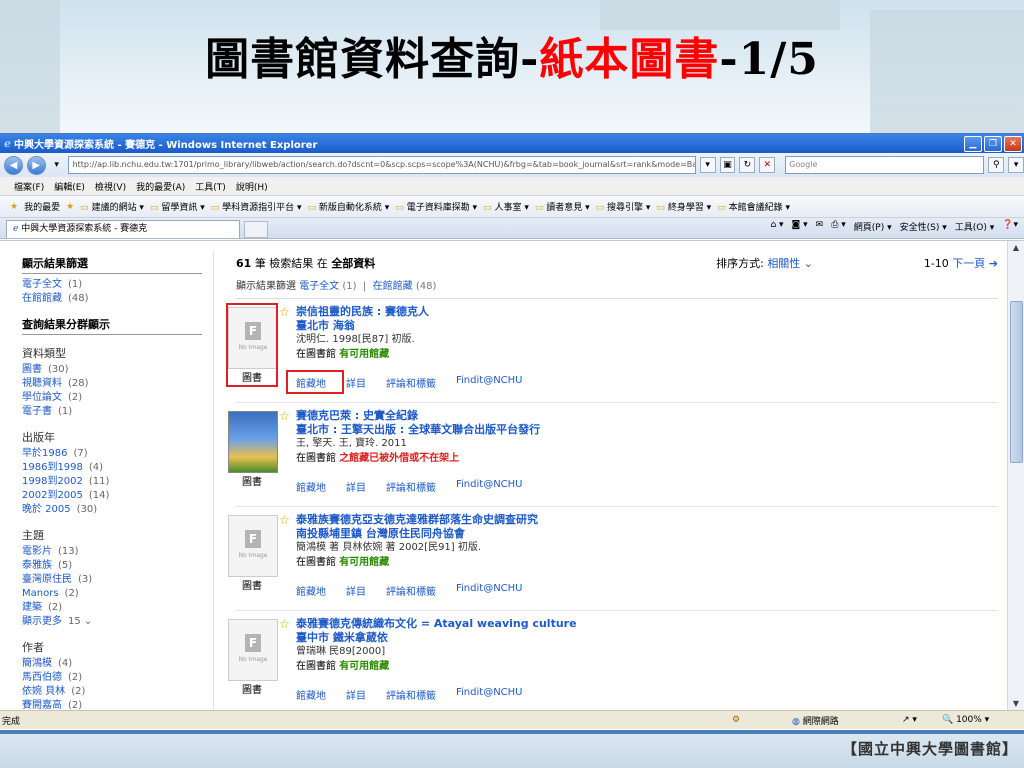  What do you see at coordinates (885, 165) in the screenshot?
I see `search-input: Google` at bounding box center [885, 165].